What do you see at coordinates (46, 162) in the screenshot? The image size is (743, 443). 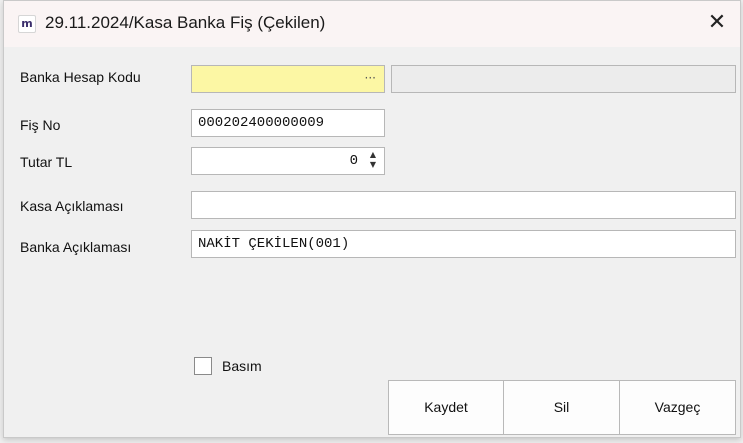 I see `tutar-tl-label: Tutar TL` at bounding box center [46, 162].